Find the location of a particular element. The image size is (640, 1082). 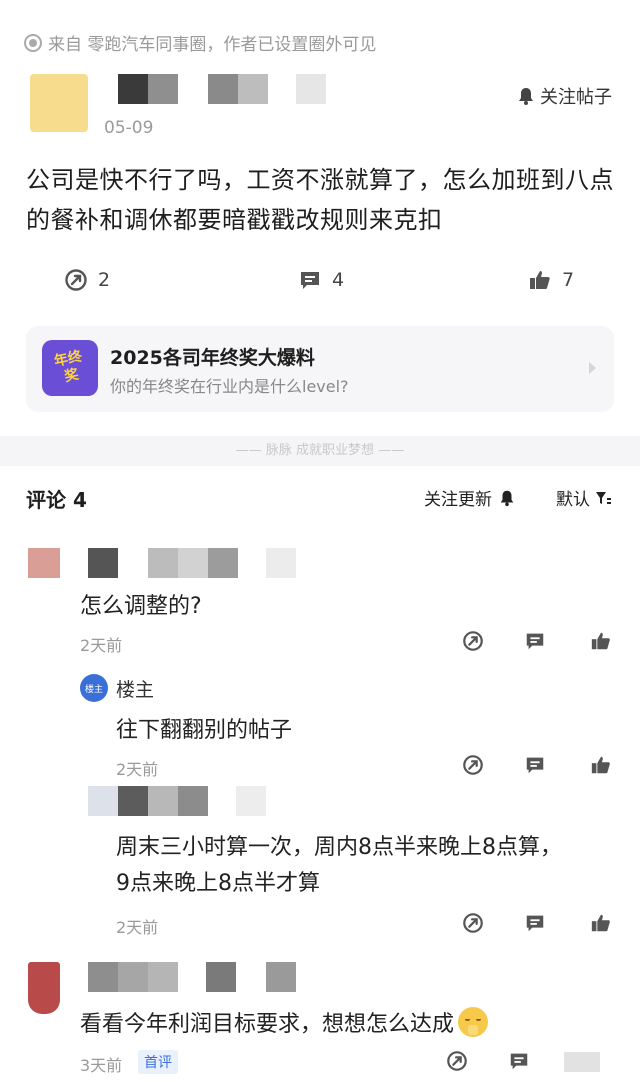

first-comment-tag-text: 首评 is located at coordinates (158, 1063).